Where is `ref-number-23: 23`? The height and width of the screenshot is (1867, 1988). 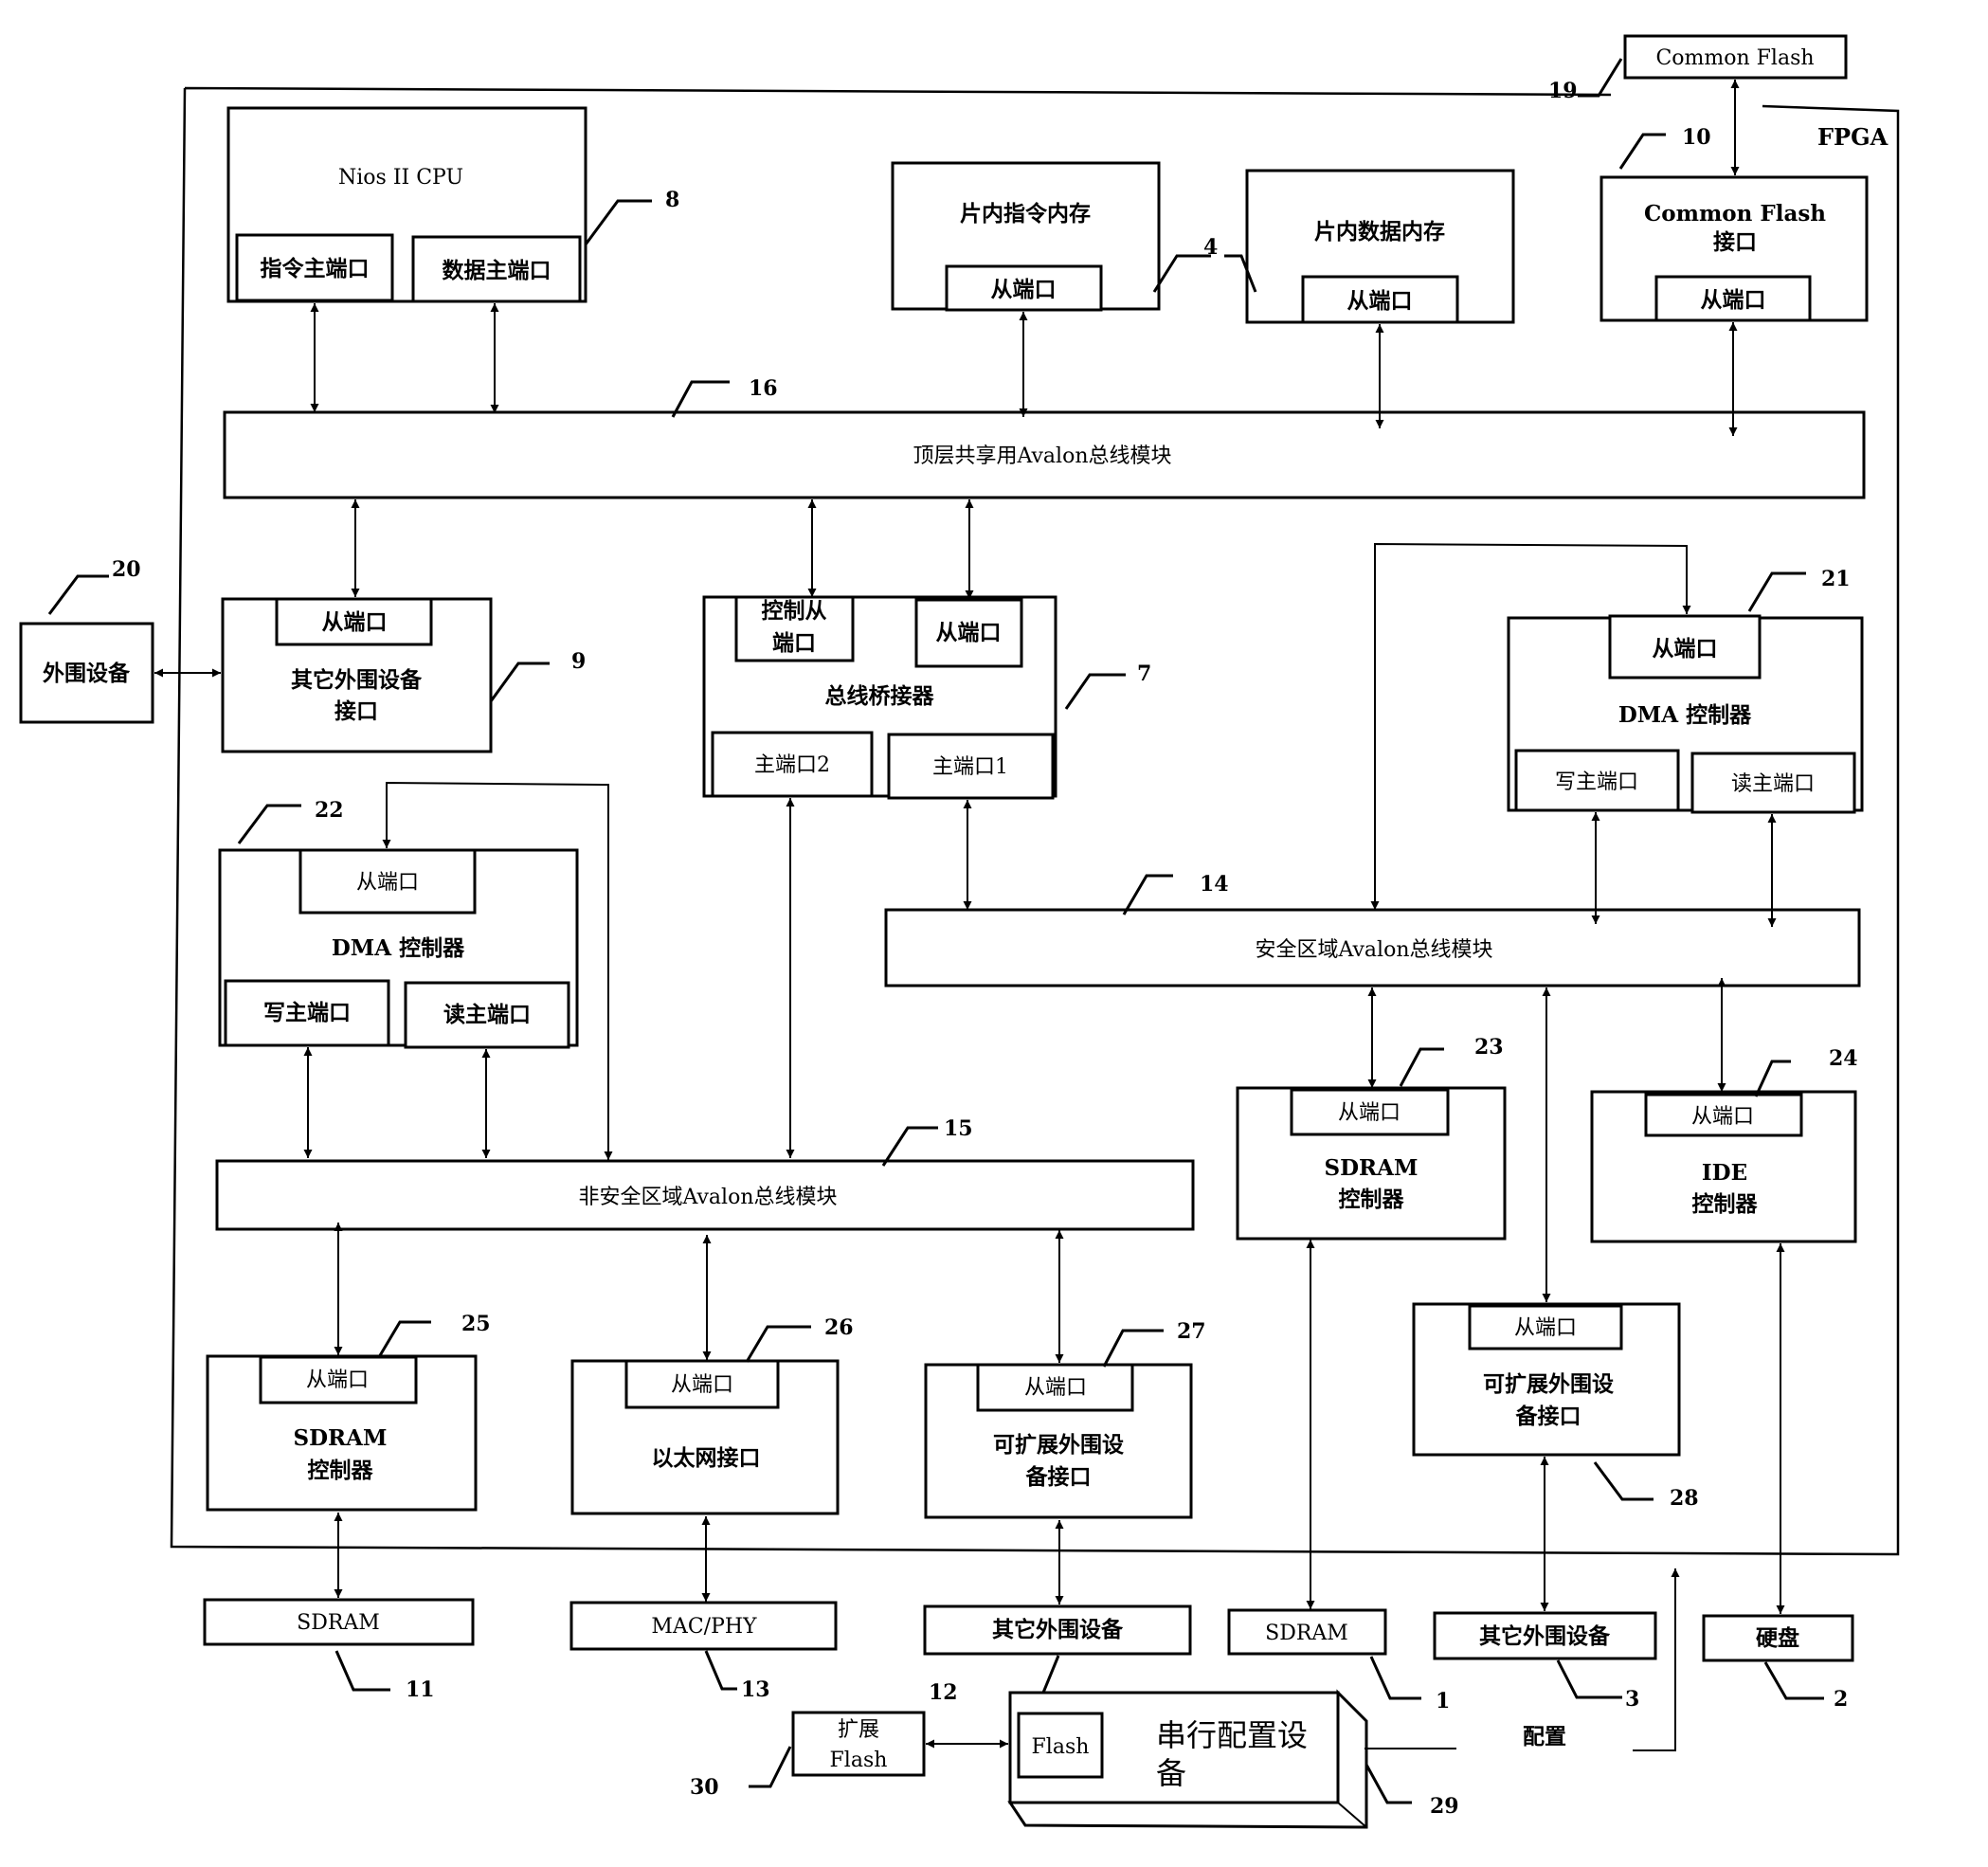
ref-number-23: 23 is located at coordinates (1489, 1047).